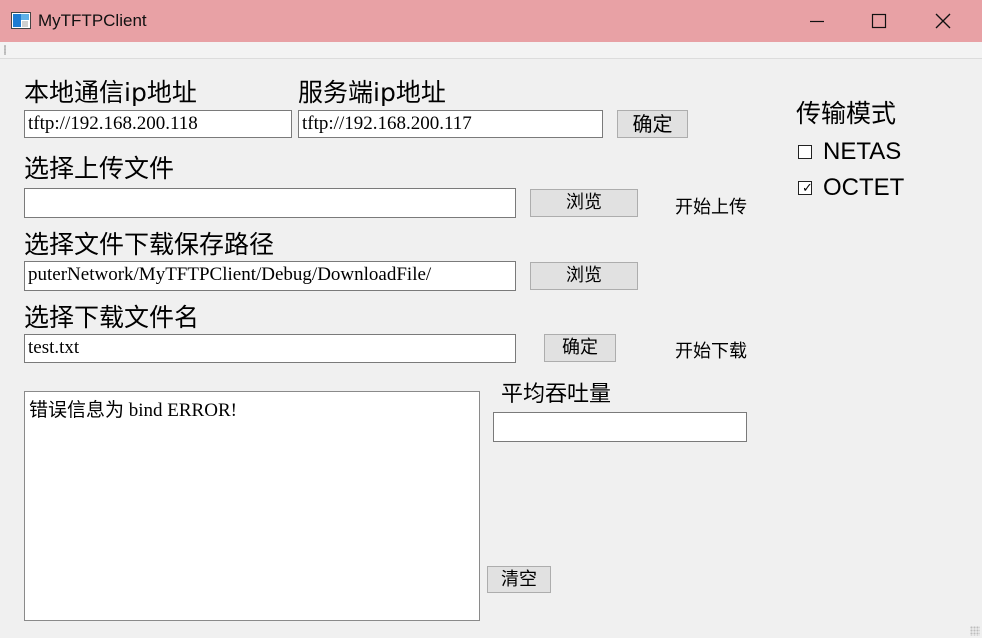  Describe the element at coordinates (270, 348) in the screenshot. I see `download-filename-input: test.txt` at that location.